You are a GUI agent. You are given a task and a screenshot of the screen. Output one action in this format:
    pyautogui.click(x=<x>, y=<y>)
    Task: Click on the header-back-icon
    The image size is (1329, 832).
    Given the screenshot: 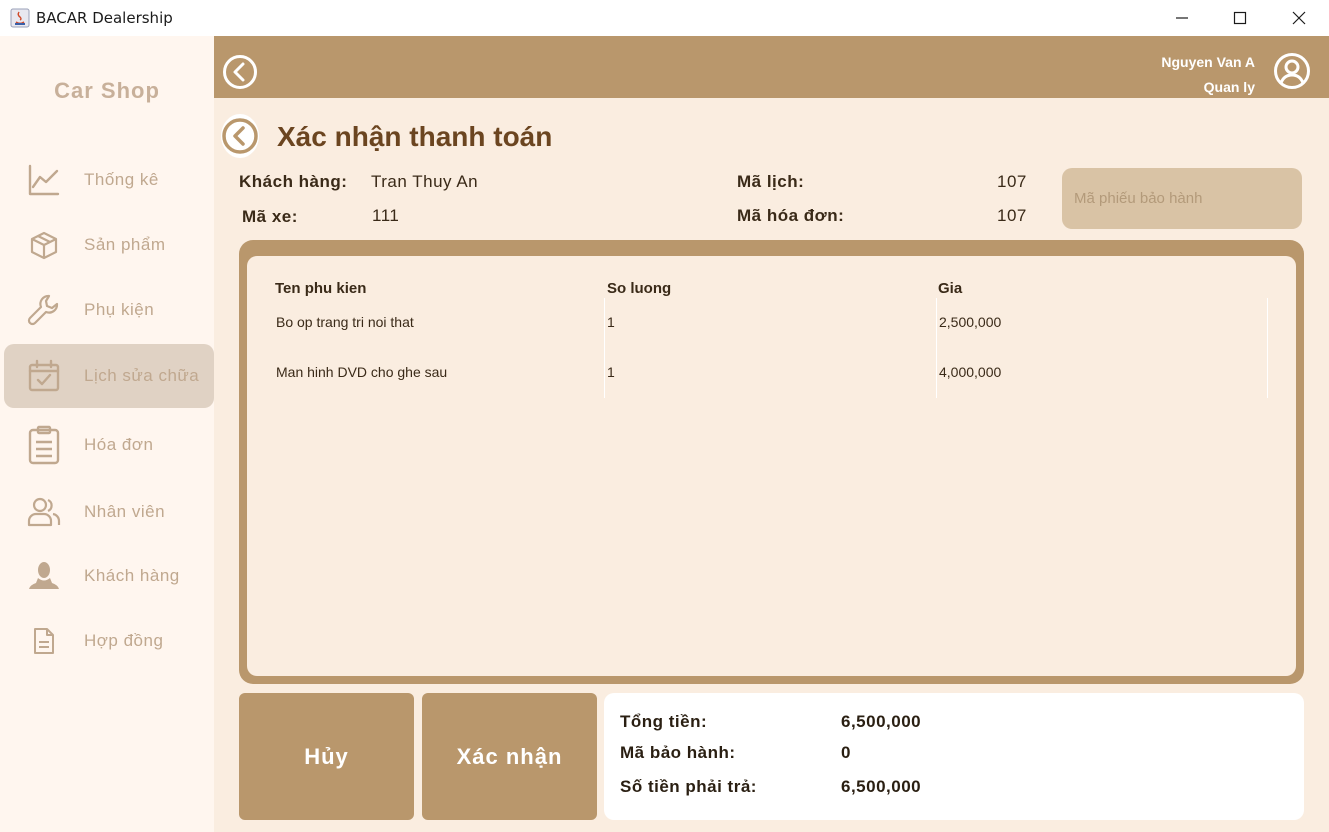 What is the action you would take?
    pyautogui.click(x=240, y=72)
    